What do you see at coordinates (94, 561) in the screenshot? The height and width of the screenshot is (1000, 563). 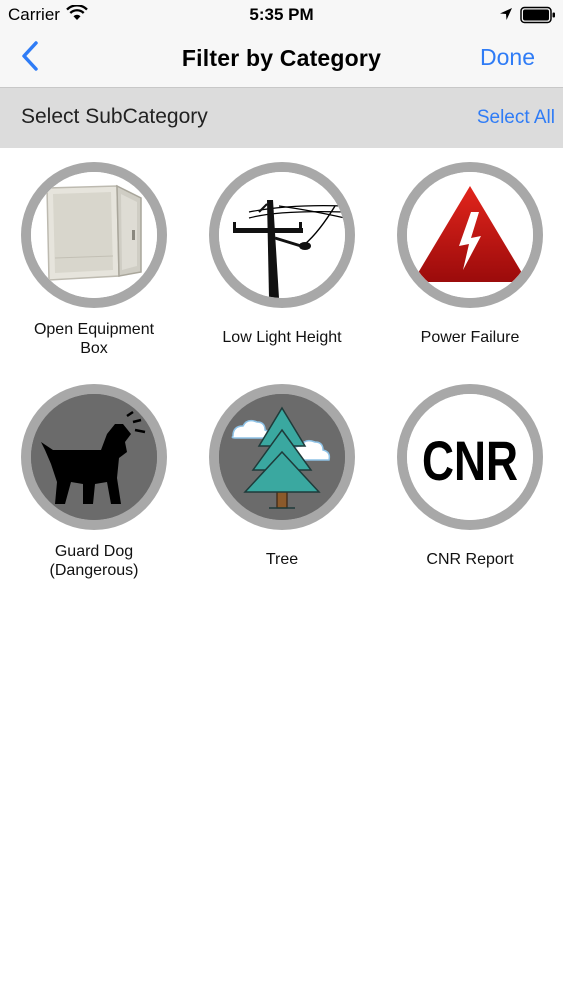 I see `category-label: Guard Dog (Dangerous)` at bounding box center [94, 561].